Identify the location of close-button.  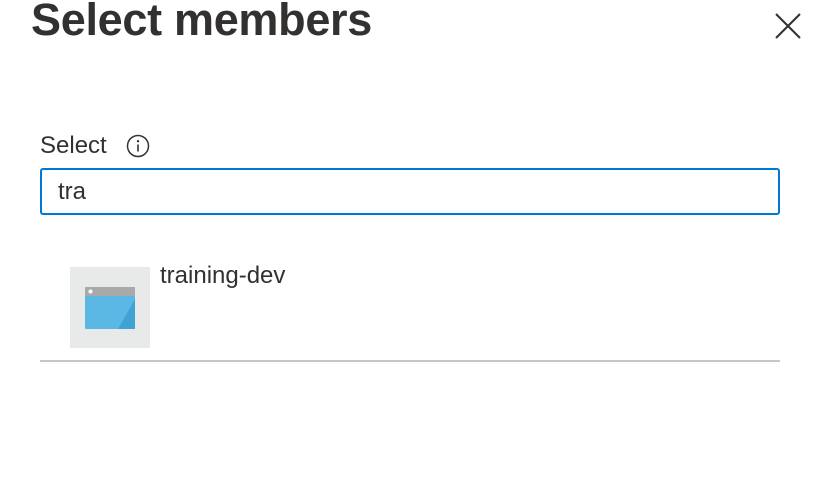
(788, 26).